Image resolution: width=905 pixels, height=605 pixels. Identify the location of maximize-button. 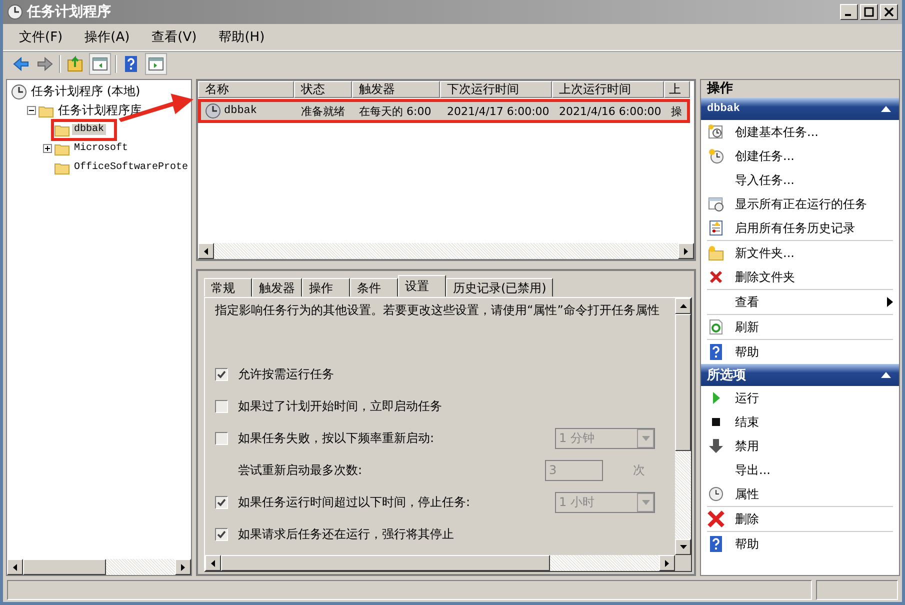
(869, 12).